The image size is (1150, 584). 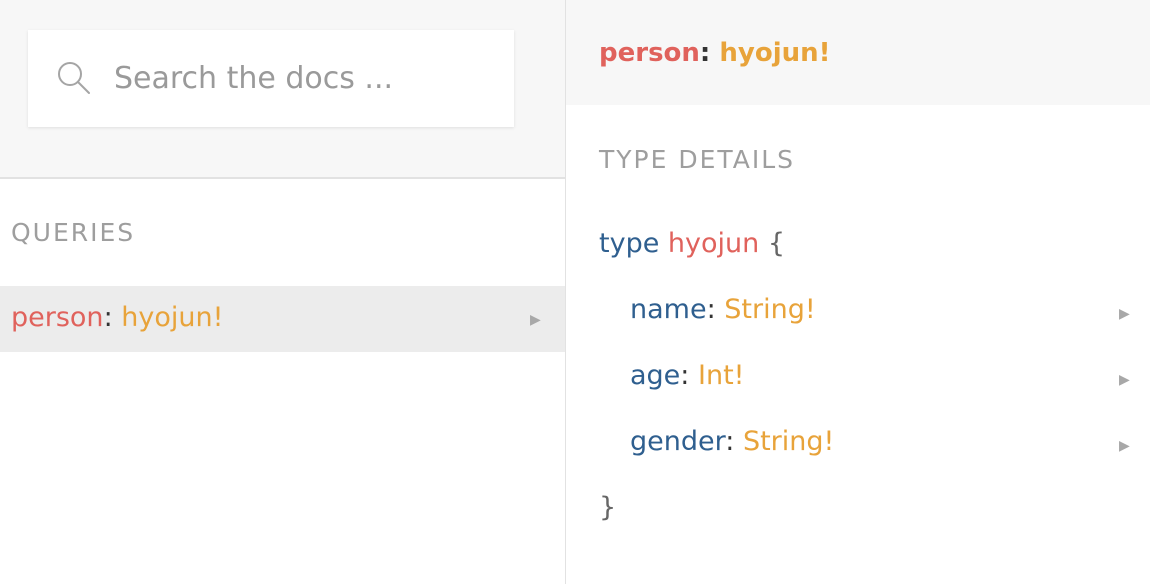 What do you see at coordinates (774, 53) in the screenshot?
I see `doc-header-type: hyojun!` at bounding box center [774, 53].